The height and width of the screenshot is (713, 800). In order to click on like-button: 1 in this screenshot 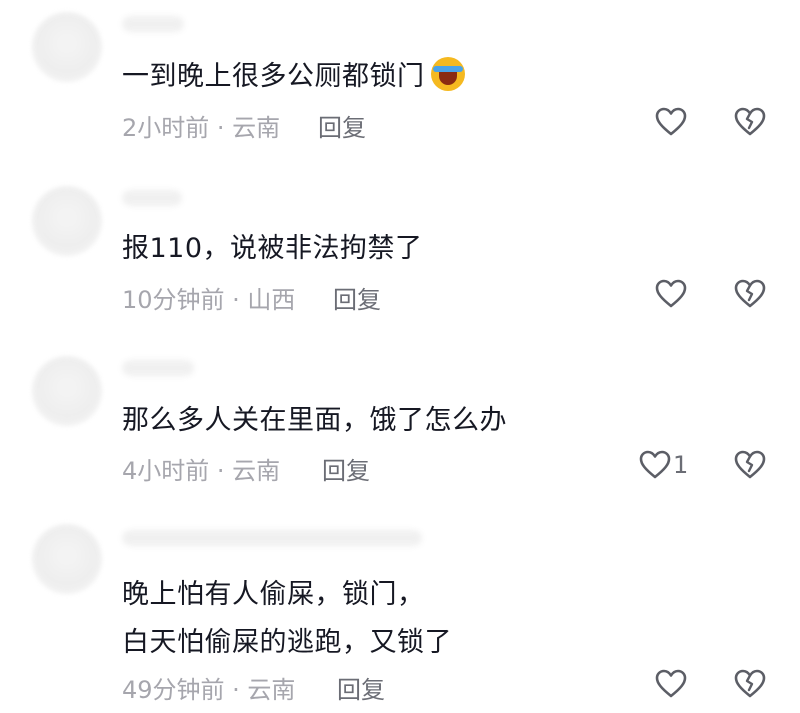, I will do `click(663, 465)`.